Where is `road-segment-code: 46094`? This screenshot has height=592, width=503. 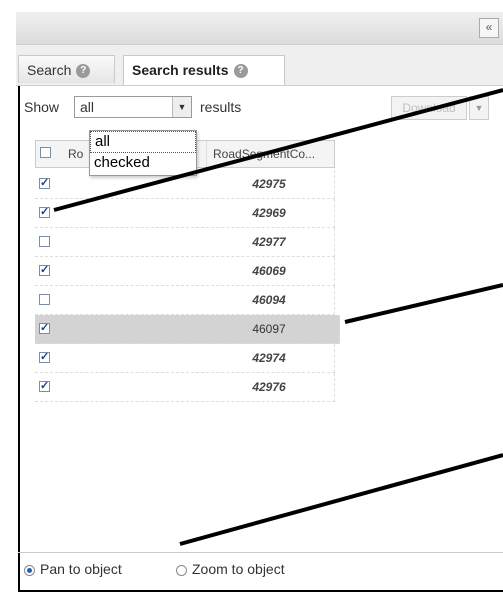 road-segment-code: 46094 is located at coordinates (269, 300).